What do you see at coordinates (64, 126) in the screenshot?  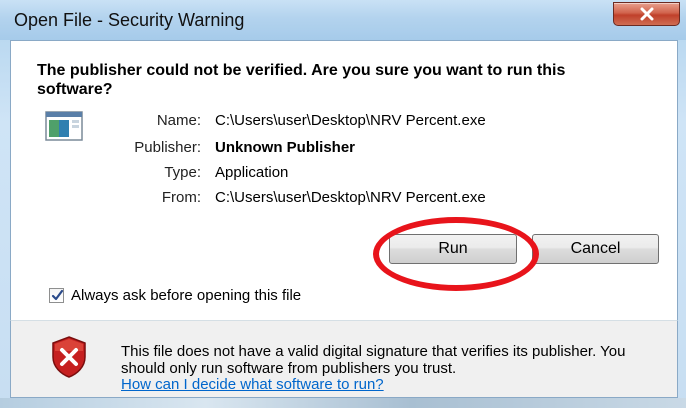 I see `application-file-icon` at bounding box center [64, 126].